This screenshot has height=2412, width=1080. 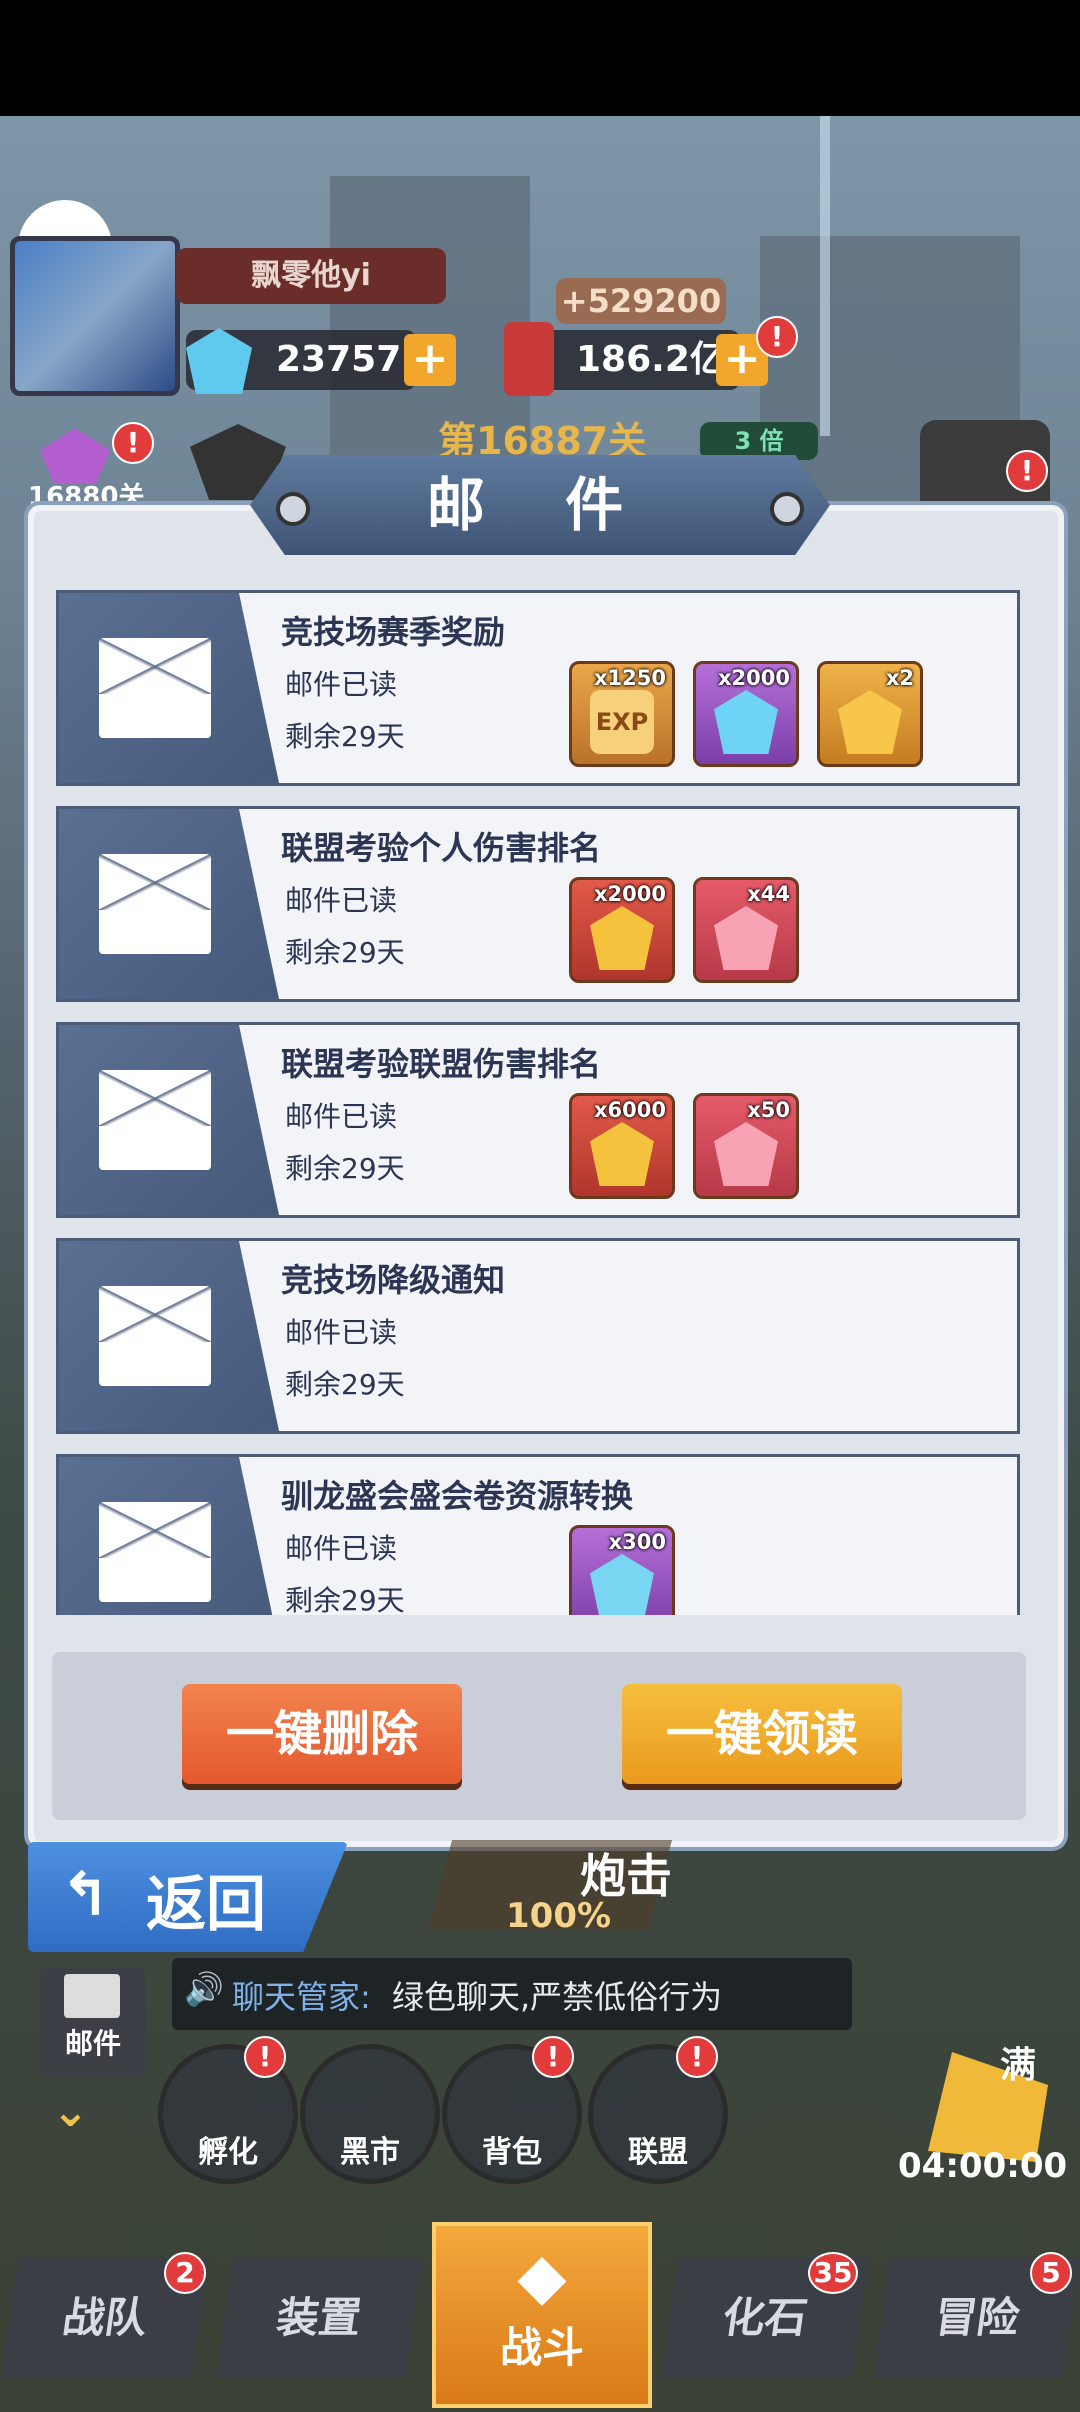 What do you see at coordinates (85, 1895) in the screenshot?
I see `back-arrow-icon: ↰` at bounding box center [85, 1895].